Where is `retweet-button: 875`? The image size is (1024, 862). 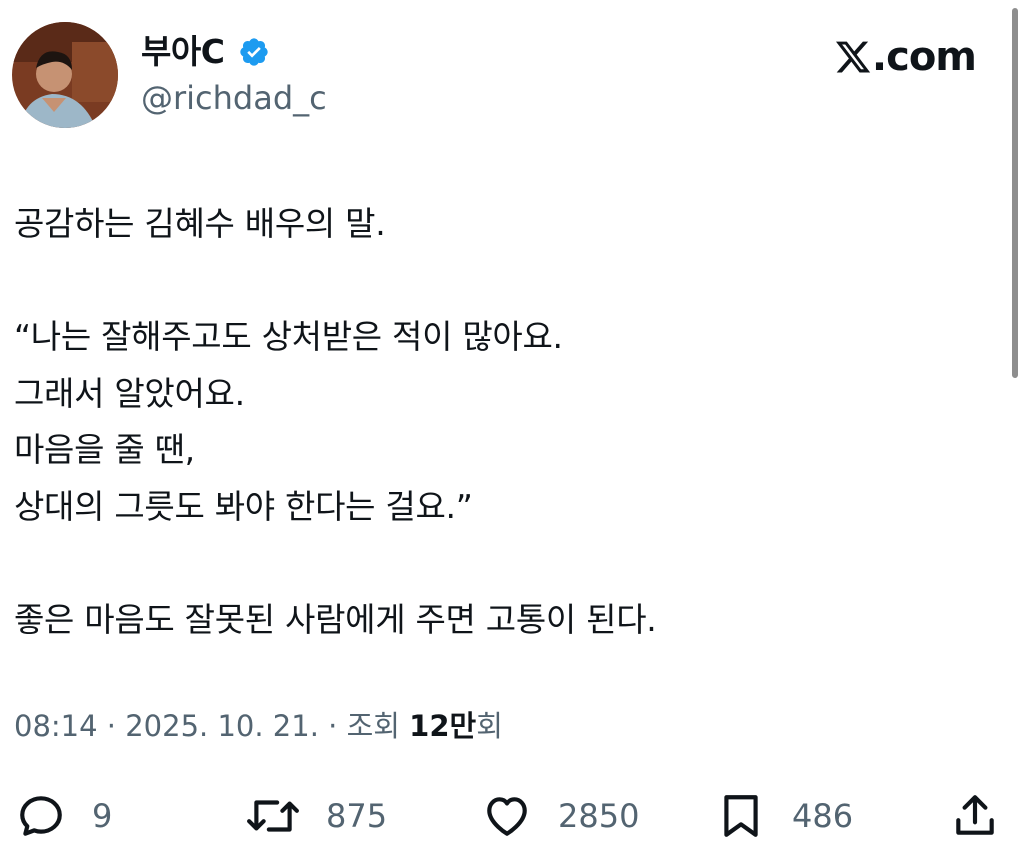
retweet-button: 875 is located at coordinates (316, 816).